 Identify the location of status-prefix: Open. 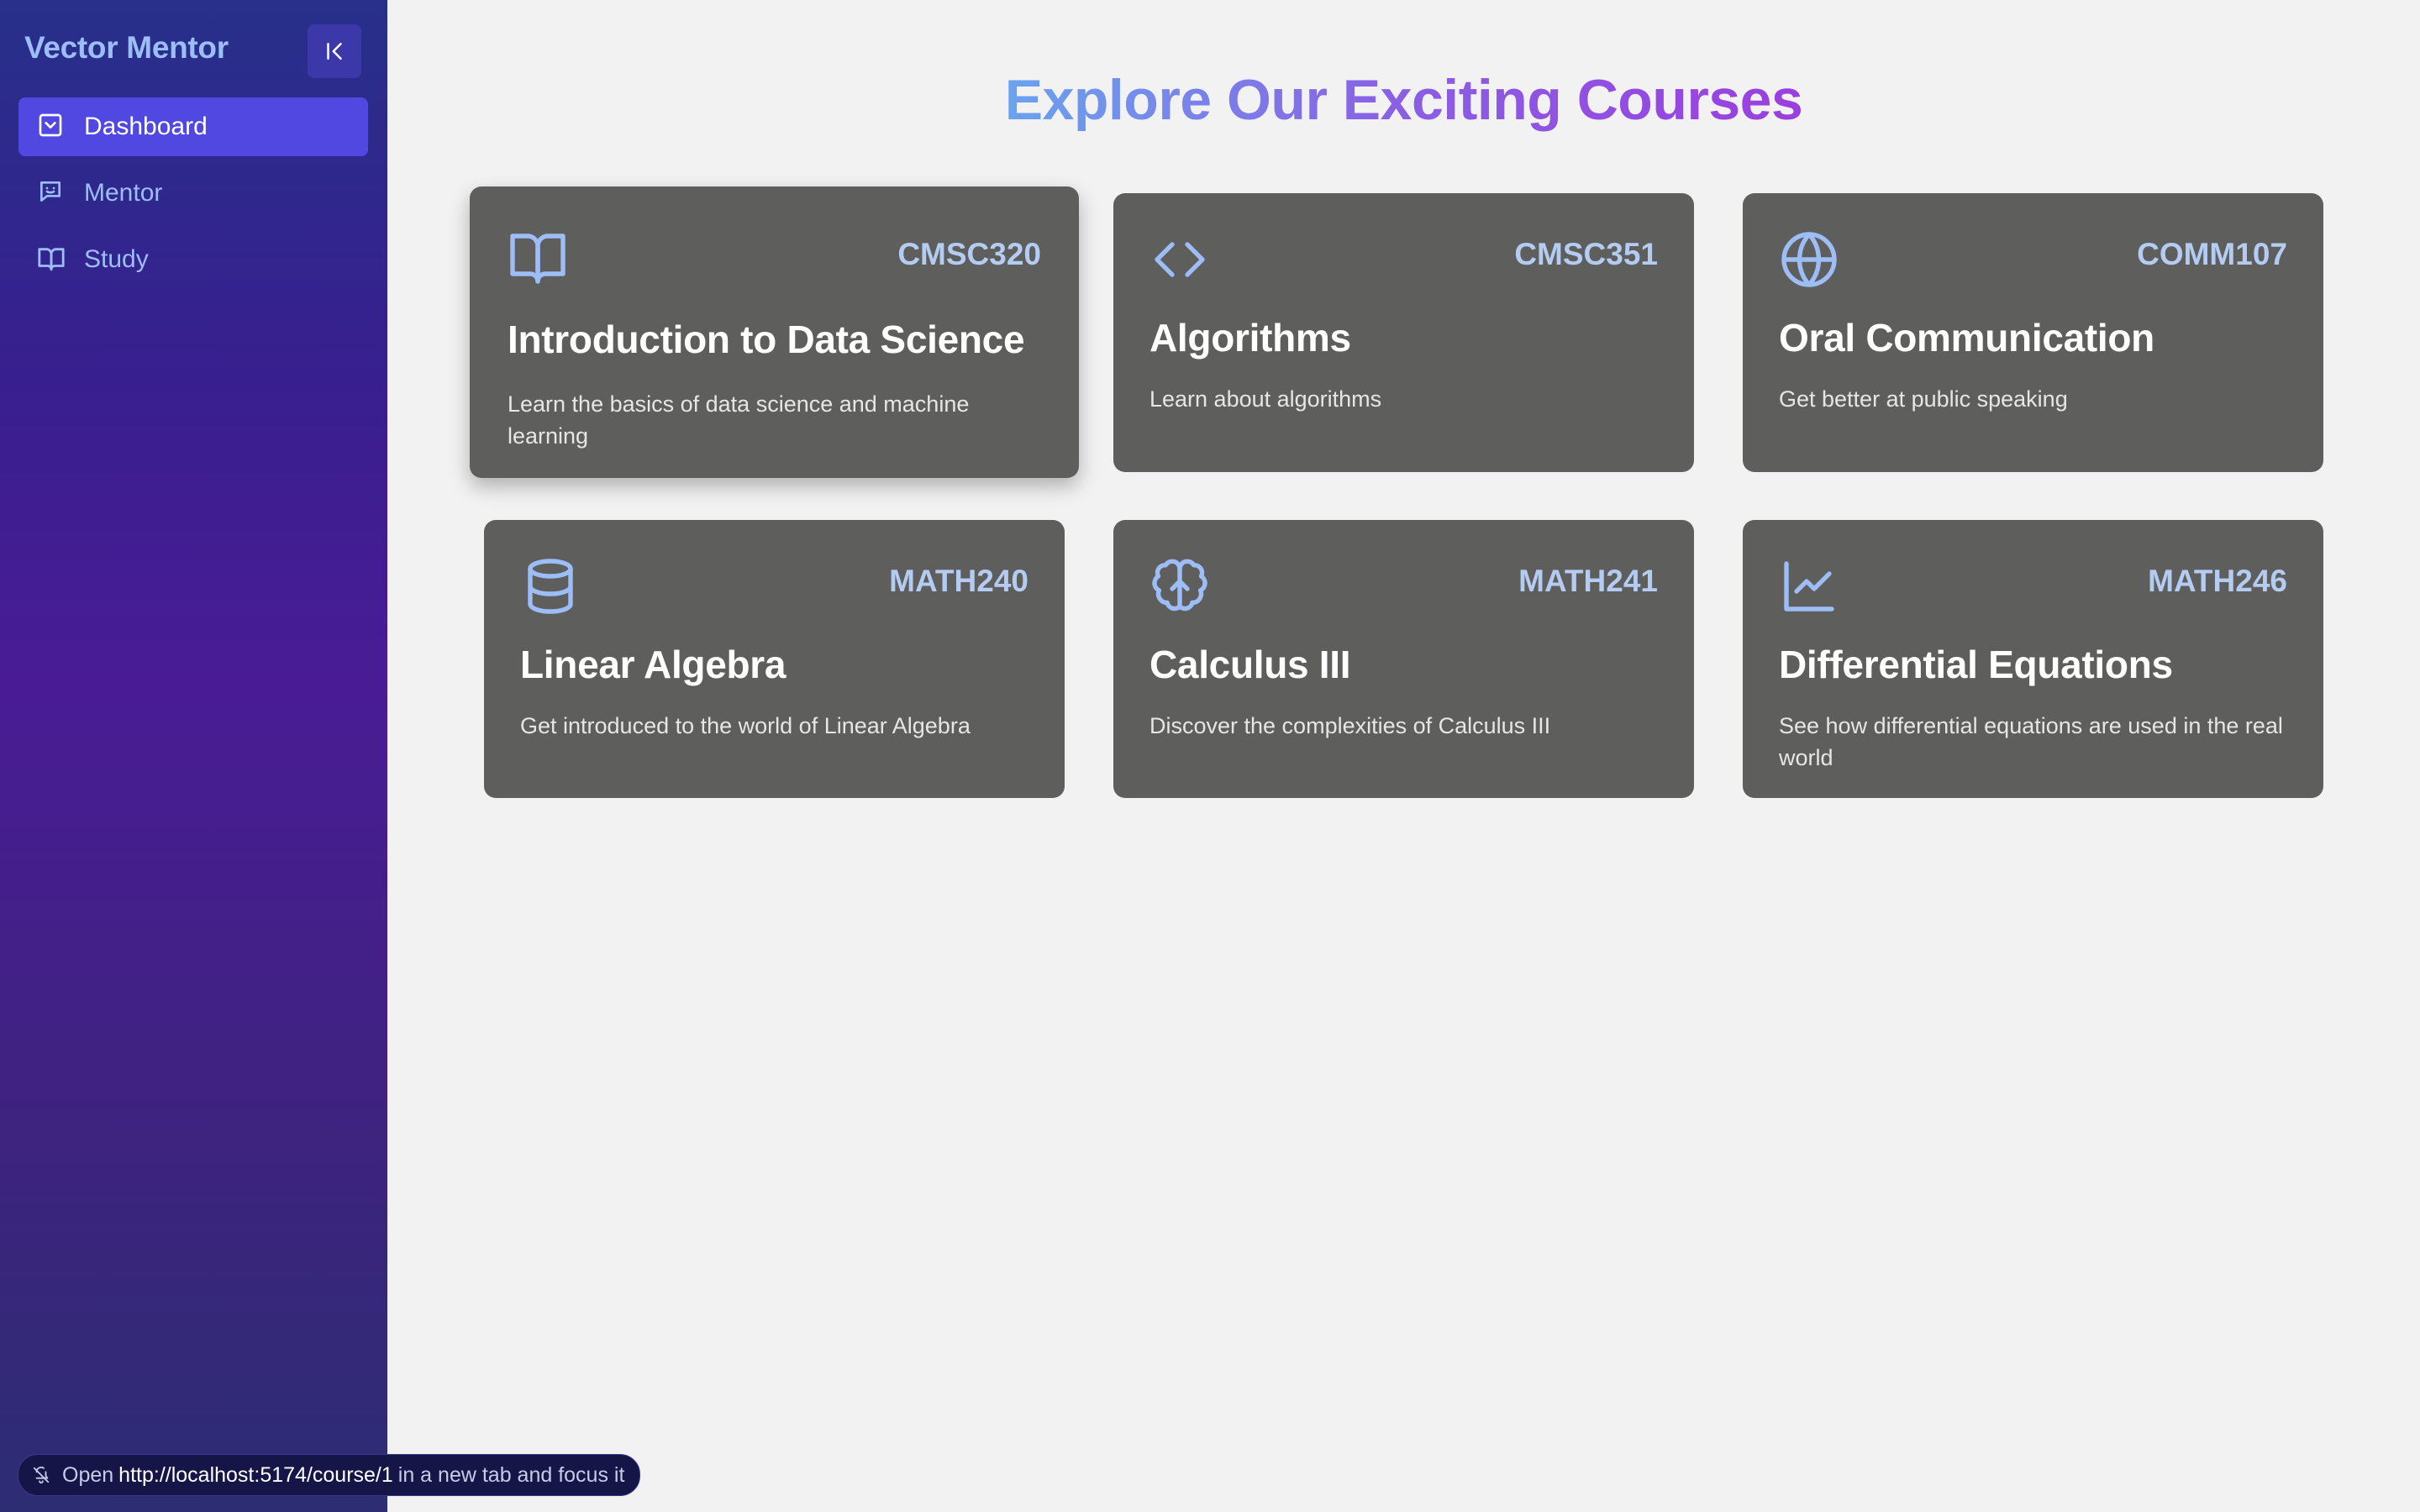
(88, 1474).